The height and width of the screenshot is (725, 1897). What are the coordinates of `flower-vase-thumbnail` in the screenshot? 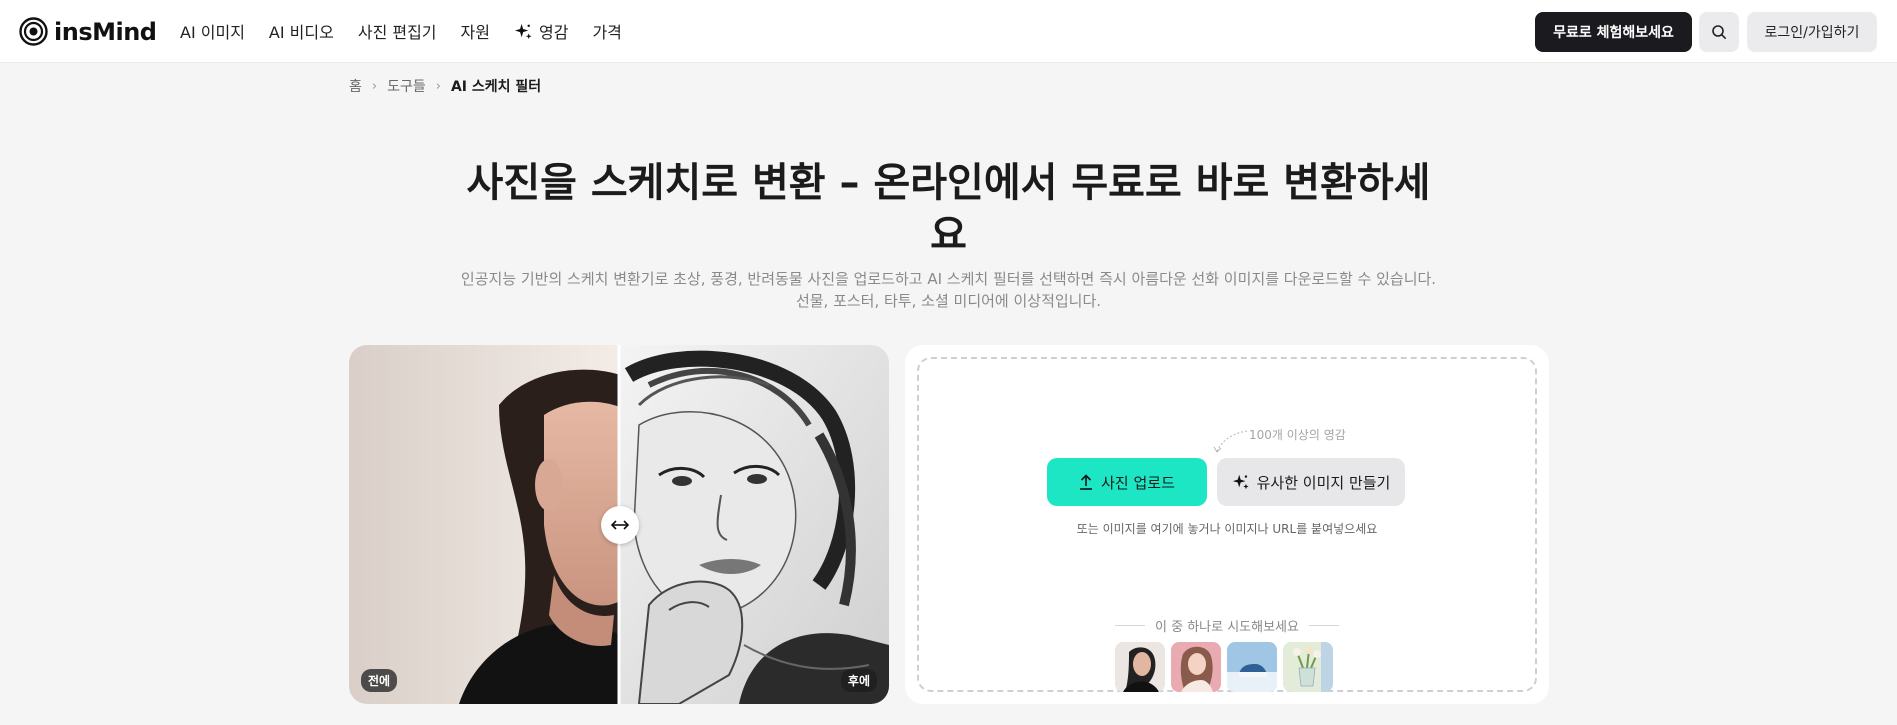 It's located at (1308, 667).